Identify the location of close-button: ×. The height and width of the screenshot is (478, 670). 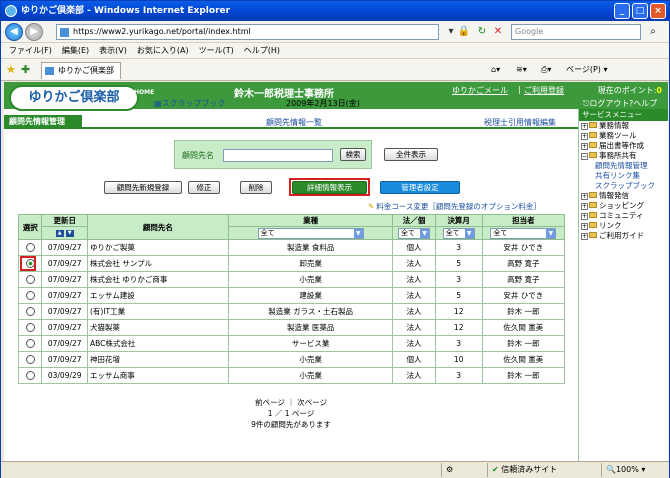
(658, 11).